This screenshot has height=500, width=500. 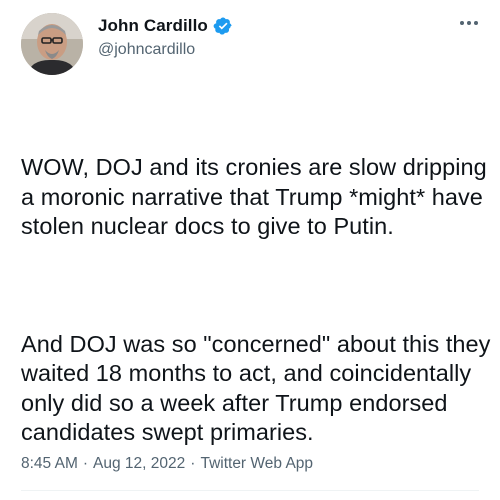 What do you see at coordinates (256, 464) in the screenshot?
I see `tweet-source: Twitter Web App` at bounding box center [256, 464].